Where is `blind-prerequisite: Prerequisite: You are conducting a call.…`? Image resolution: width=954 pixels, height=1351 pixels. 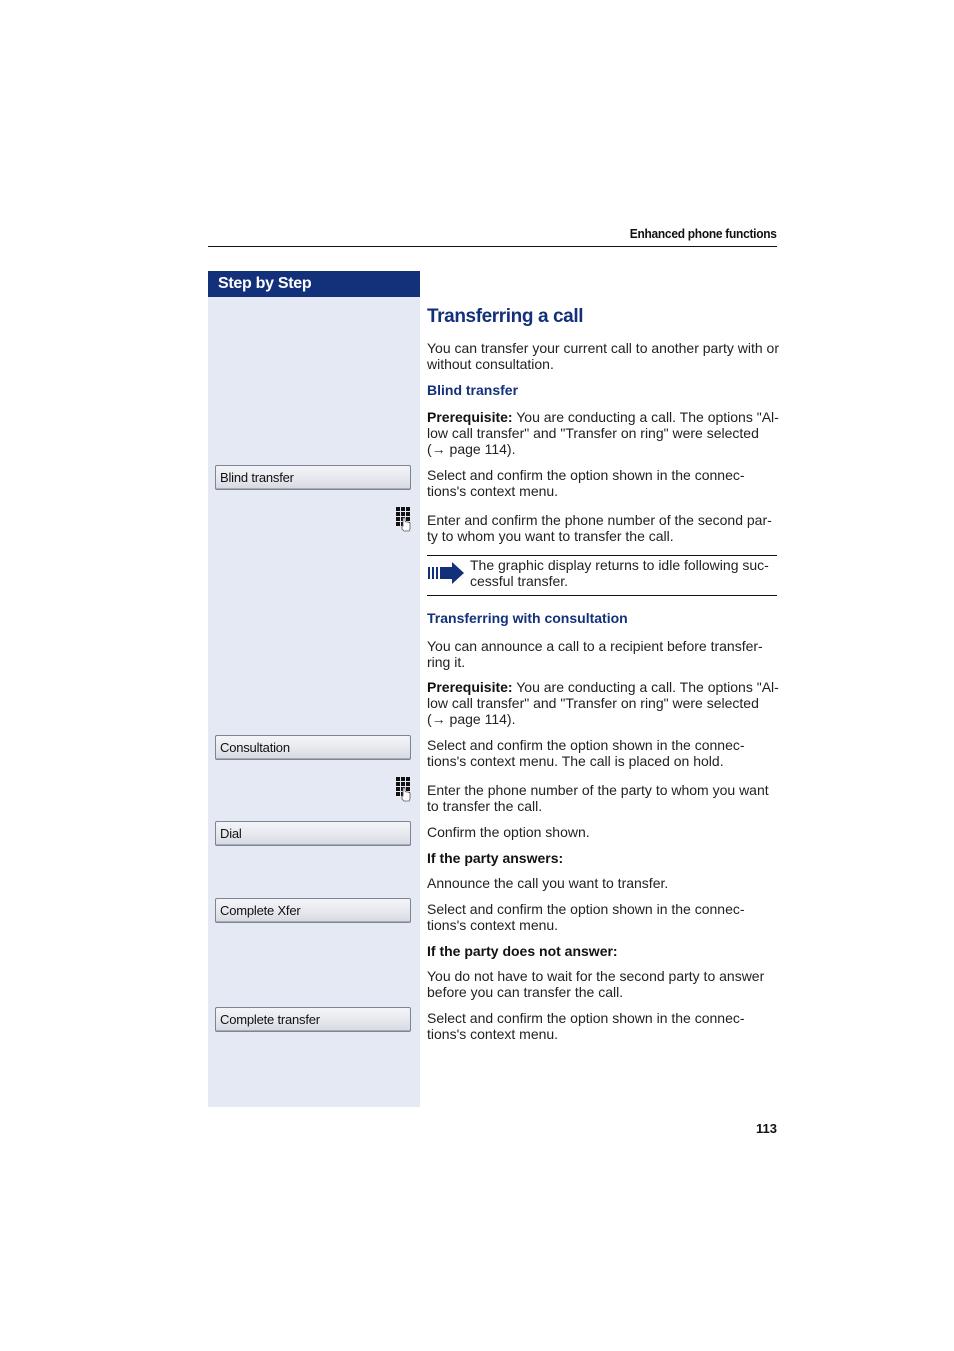
blind-prerequisite: Prerequisite: You are conducting a call.… is located at coordinates (603, 433).